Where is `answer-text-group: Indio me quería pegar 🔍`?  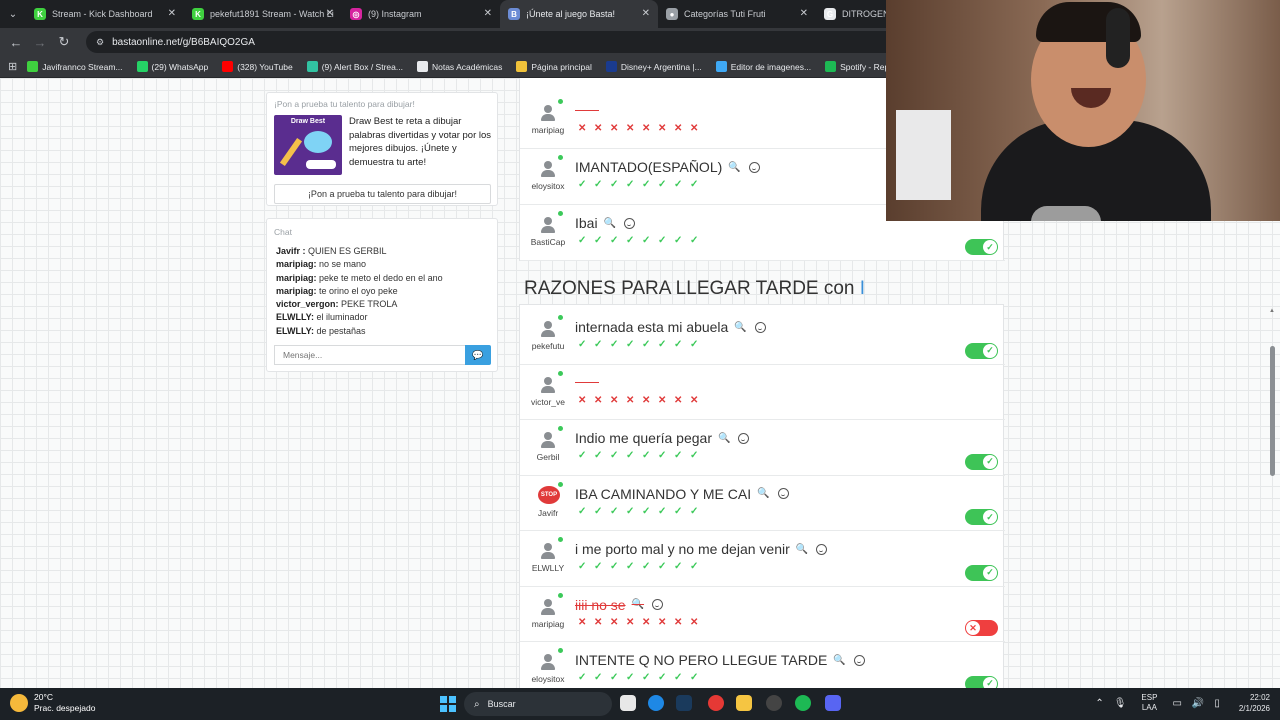 answer-text-group: Indio me quería pegar 🔍 is located at coordinates (662, 438).